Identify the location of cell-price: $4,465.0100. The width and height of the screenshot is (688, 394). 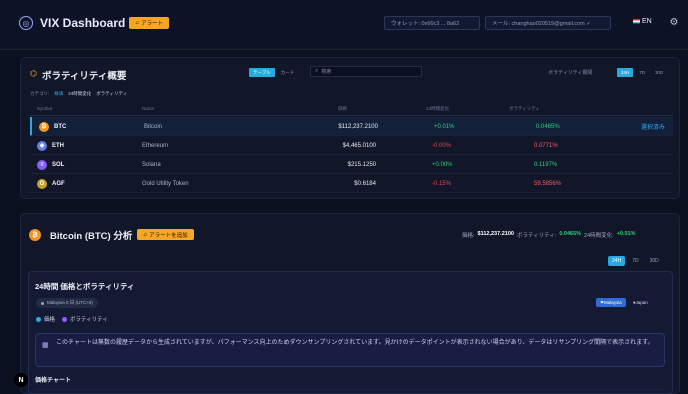
(359, 145).